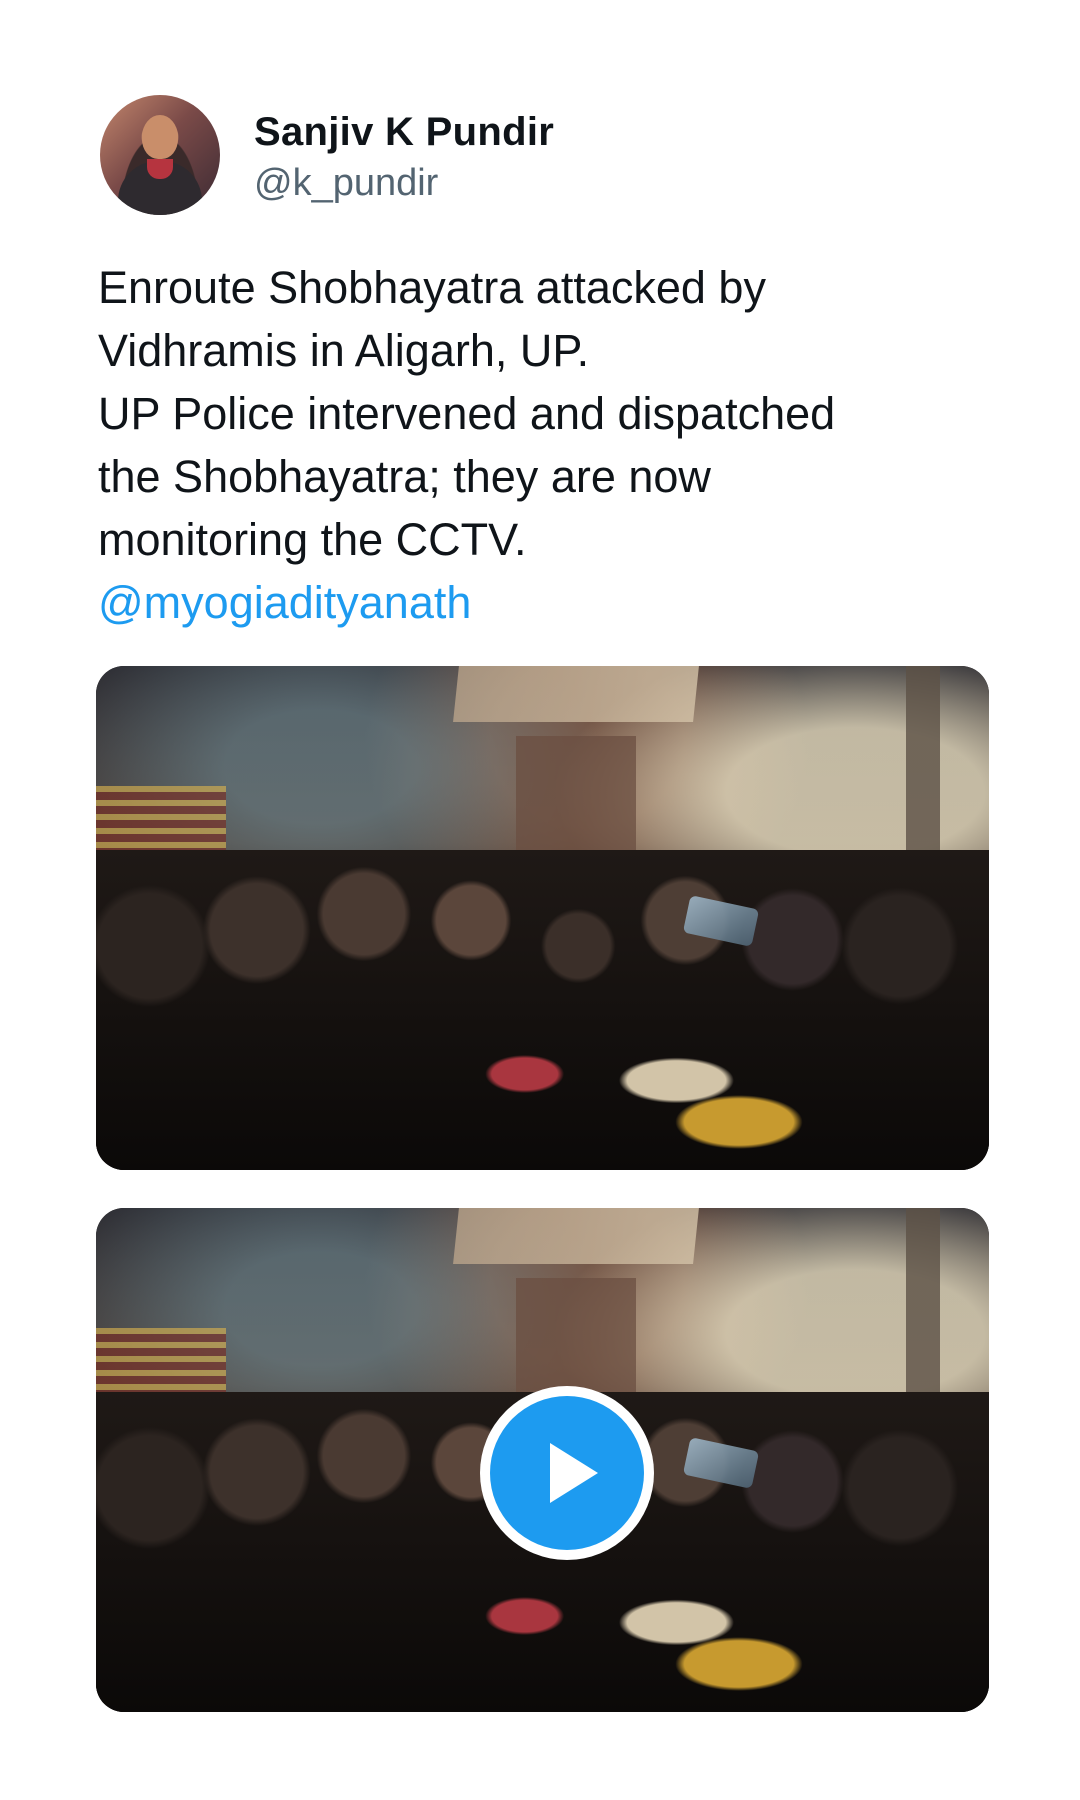 This screenshot has width=1080, height=1800. What do you see at coordinates (160, 137) in the screenshot?
I see `avatar-face-shape` at bounding box center [160, 137].